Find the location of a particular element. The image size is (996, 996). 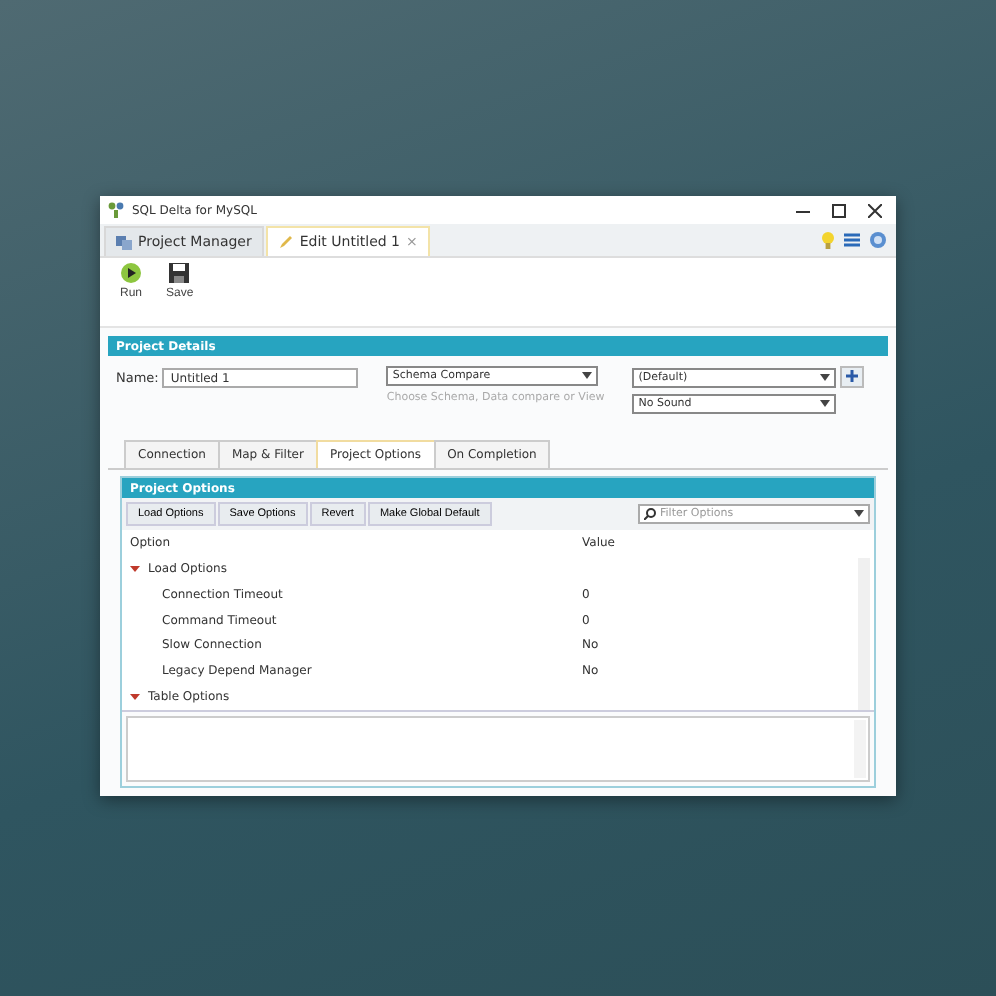

pencil-icon is located at coordinates (285, 242).